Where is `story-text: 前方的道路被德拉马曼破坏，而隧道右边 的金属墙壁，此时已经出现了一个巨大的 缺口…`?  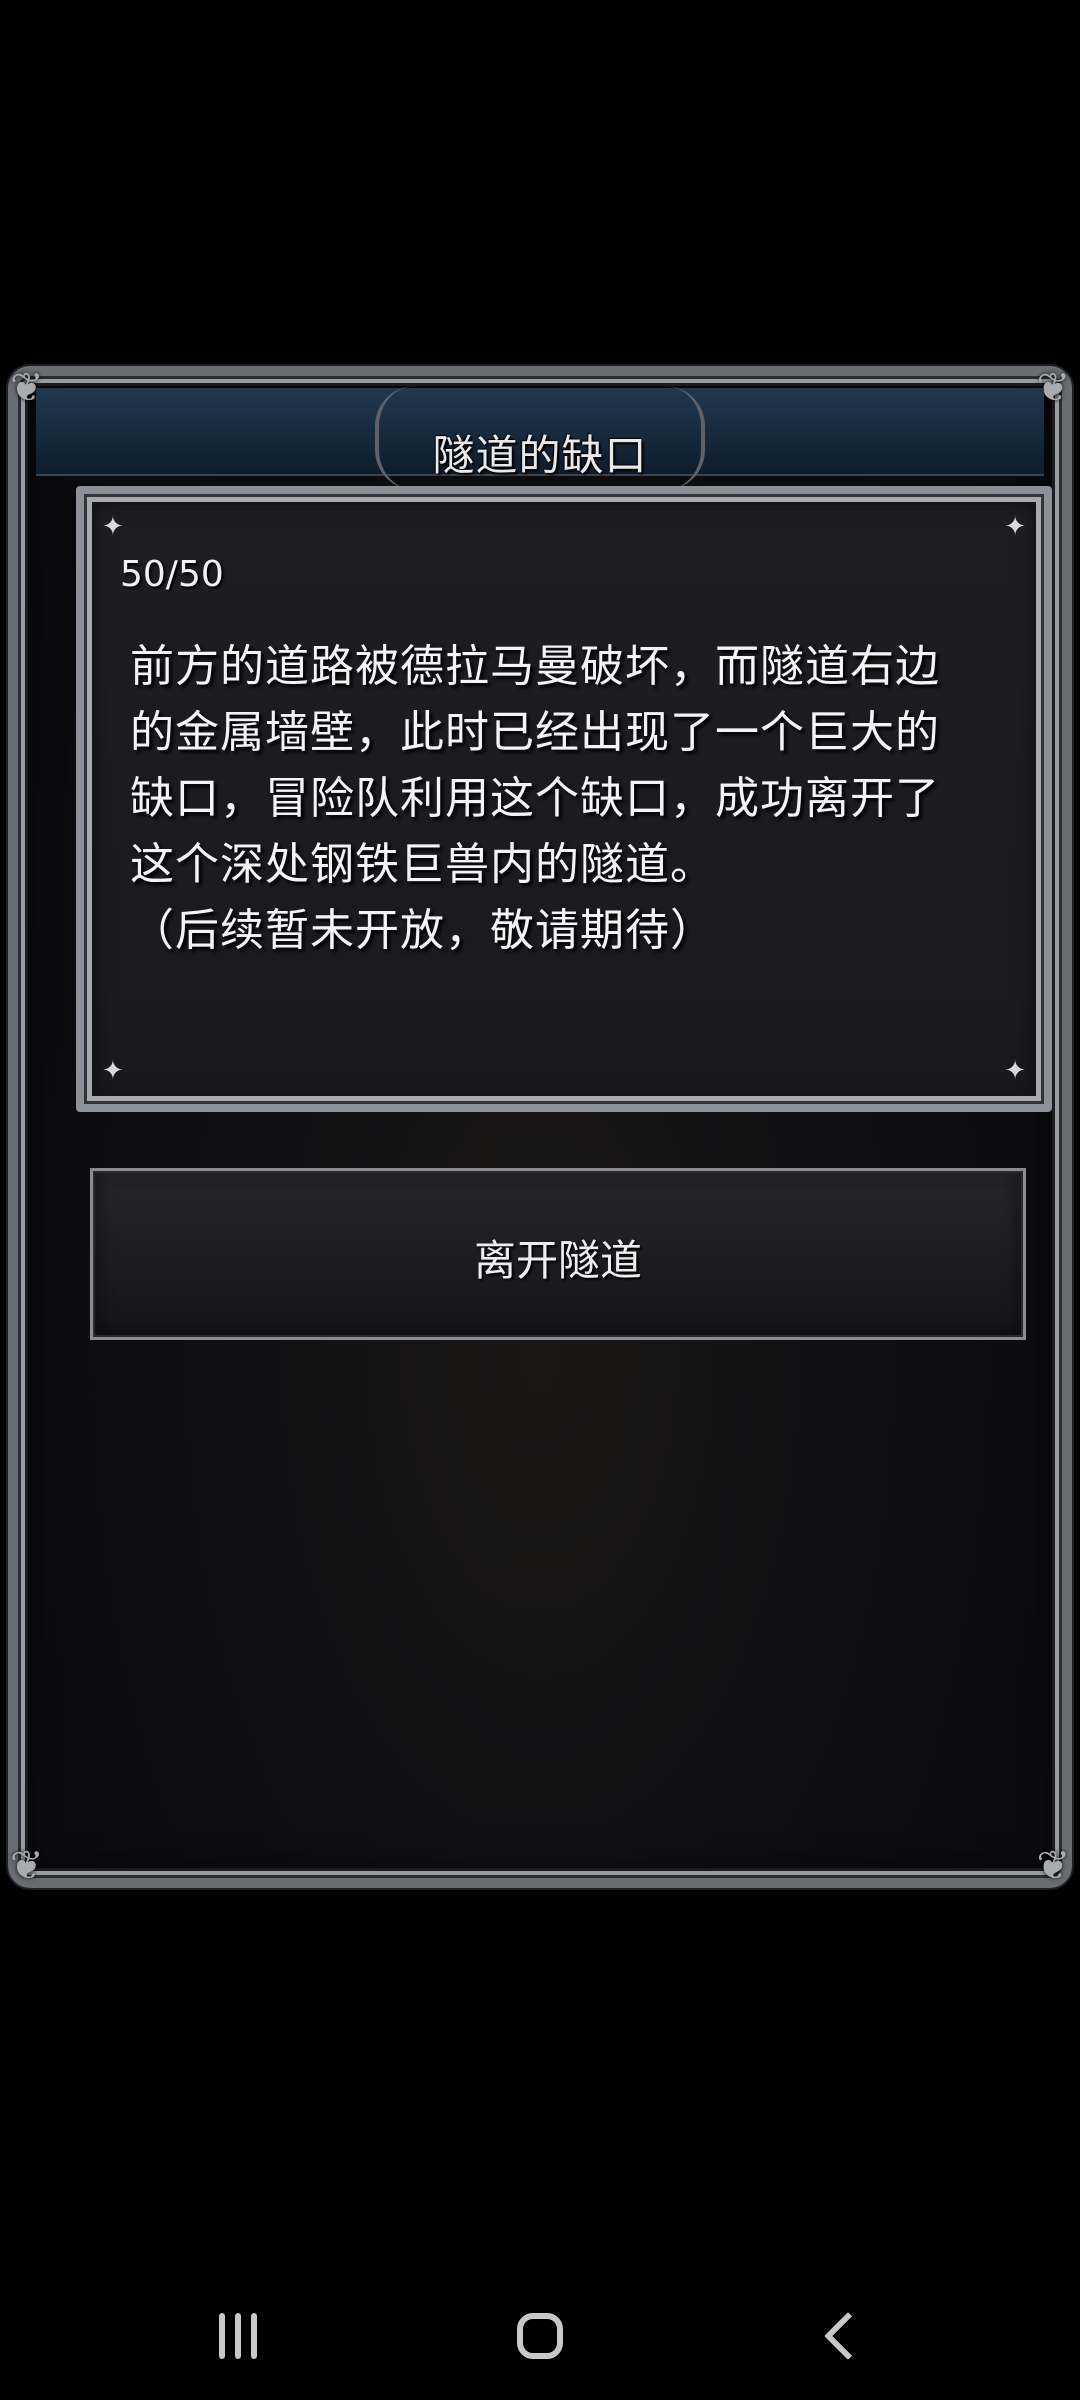
story-text: 前方的道路被德拉马曼破坏，而隧道右边 的金属墙壁，此时已经出现了一个巨大的 缺口… is located at coordinates (565, 799).